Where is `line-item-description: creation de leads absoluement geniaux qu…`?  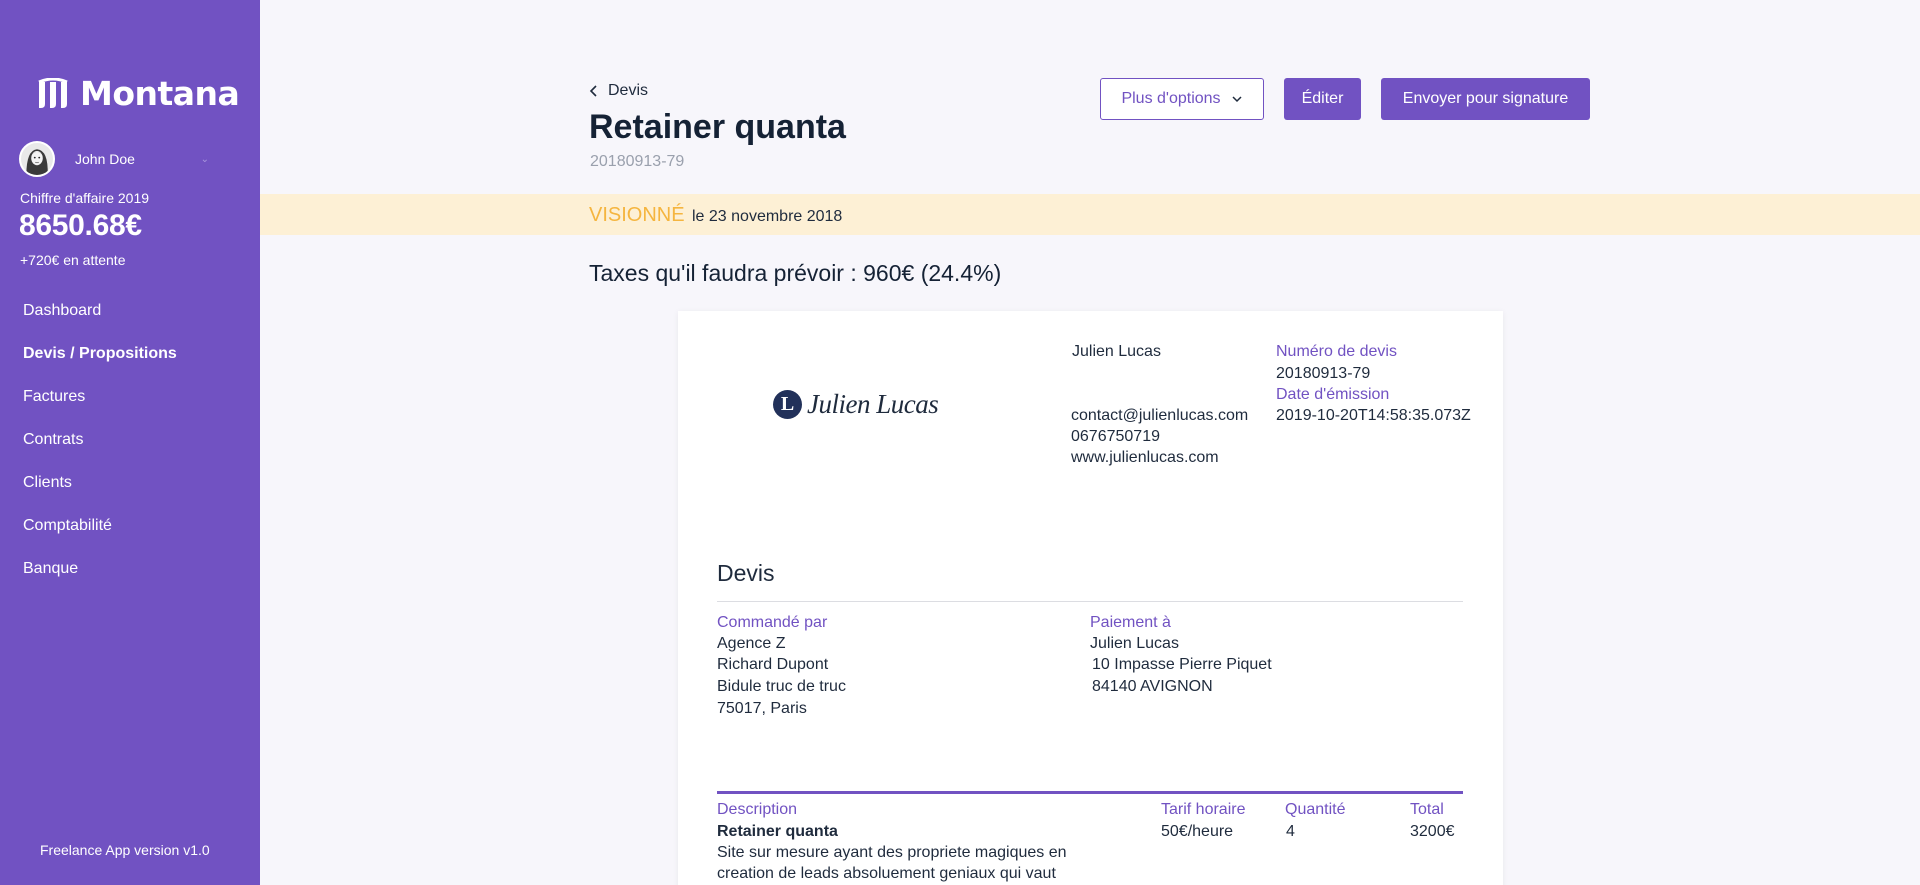 line-item-description: creation de leads absoluement geniaux qu… is located at coordinates (886, 873).